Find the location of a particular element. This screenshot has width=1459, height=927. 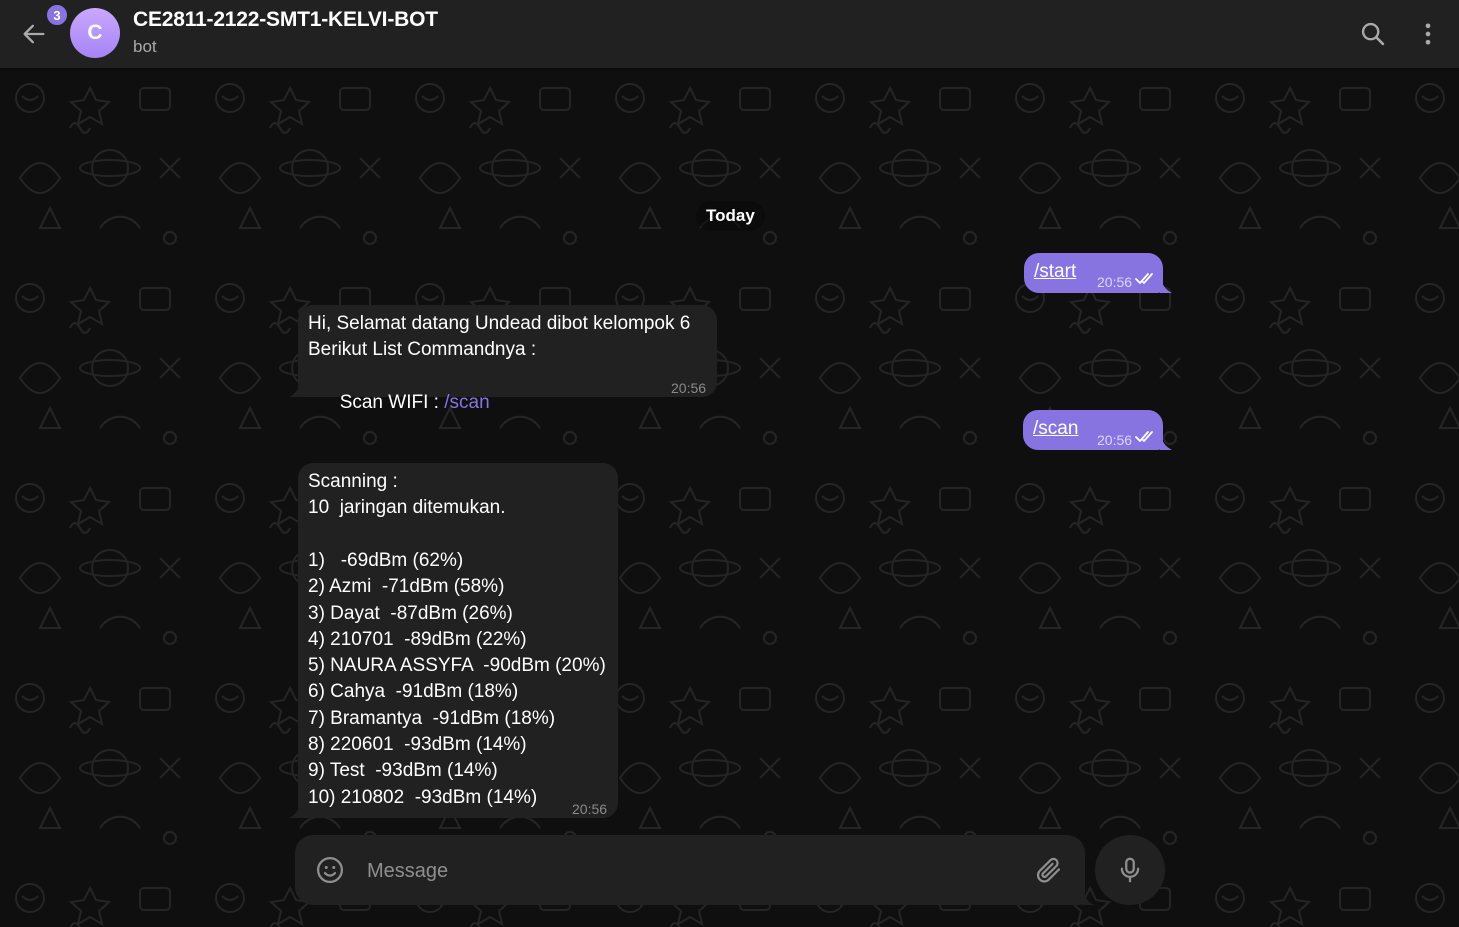

more-vertical-icon is located at coordinates (1428, 34).